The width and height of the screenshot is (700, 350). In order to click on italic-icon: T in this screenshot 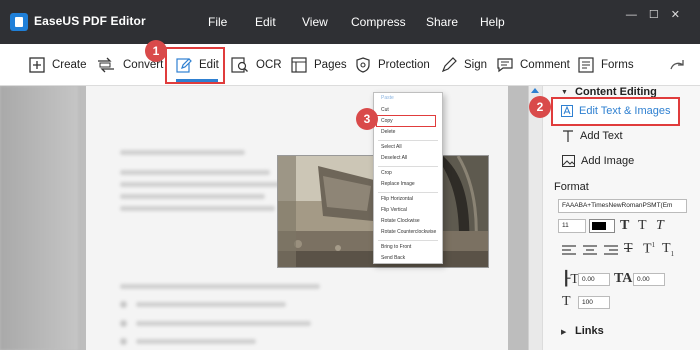, I will do `click(660, 226)`.